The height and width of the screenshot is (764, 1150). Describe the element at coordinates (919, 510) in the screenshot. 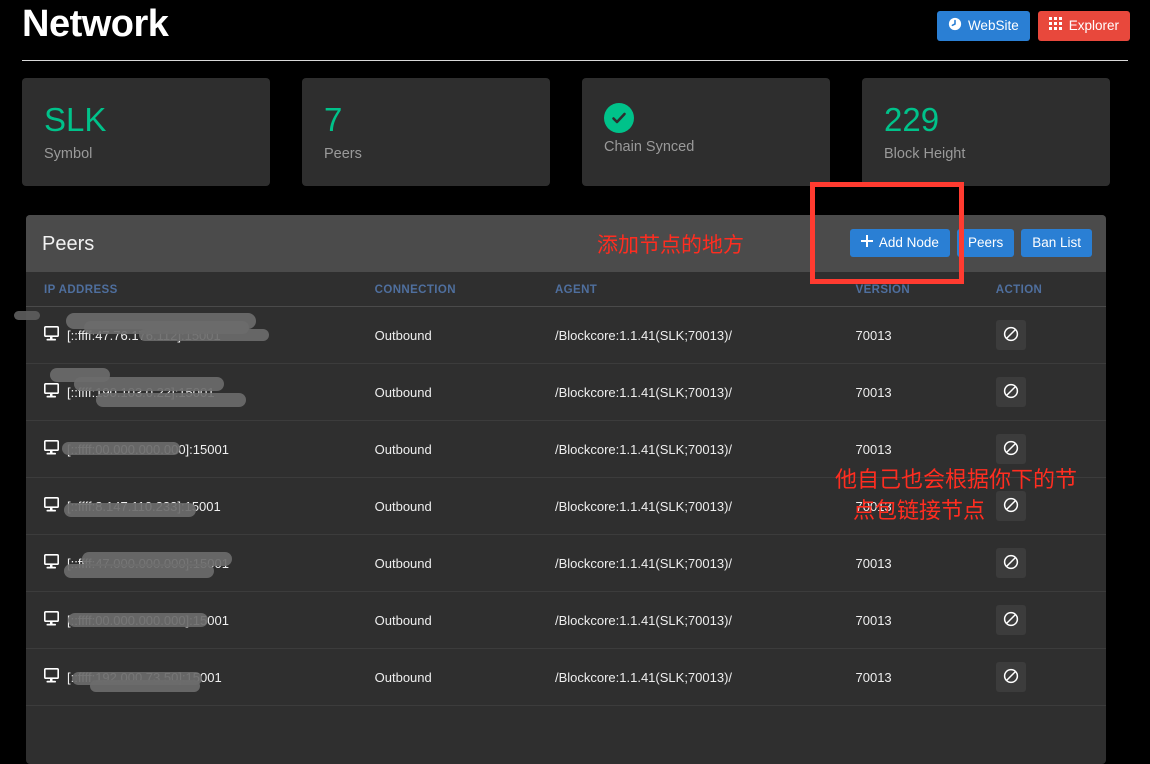

I see `annotation-auto-connect-line2: 点包链接节点` at that location.